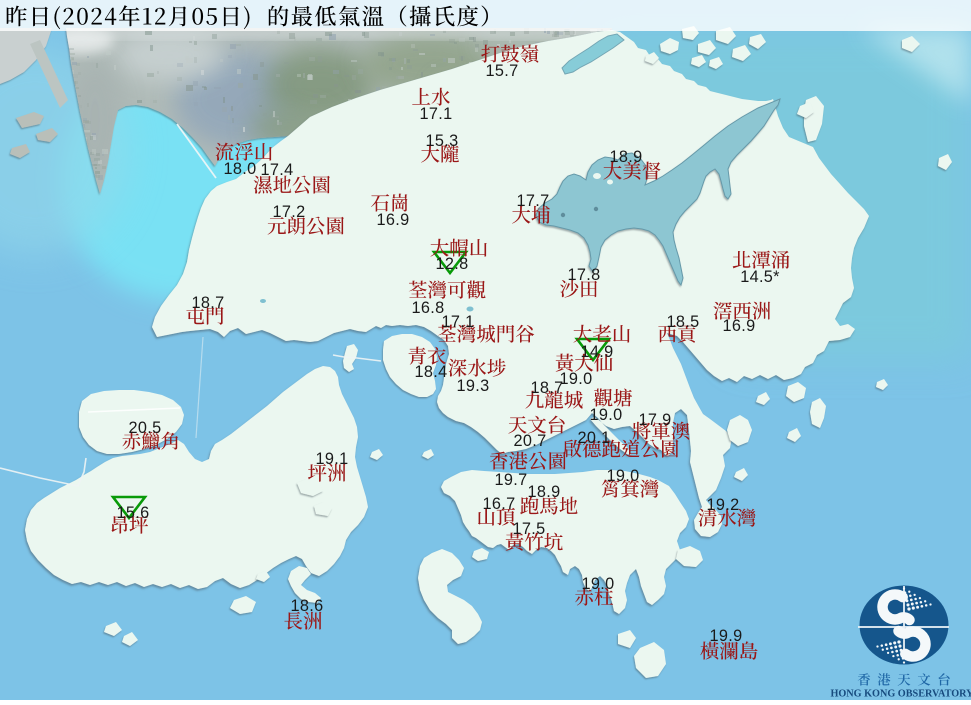 The image size is (971, 705). I want to click on svg-text: 17.2, so click(289, 212).